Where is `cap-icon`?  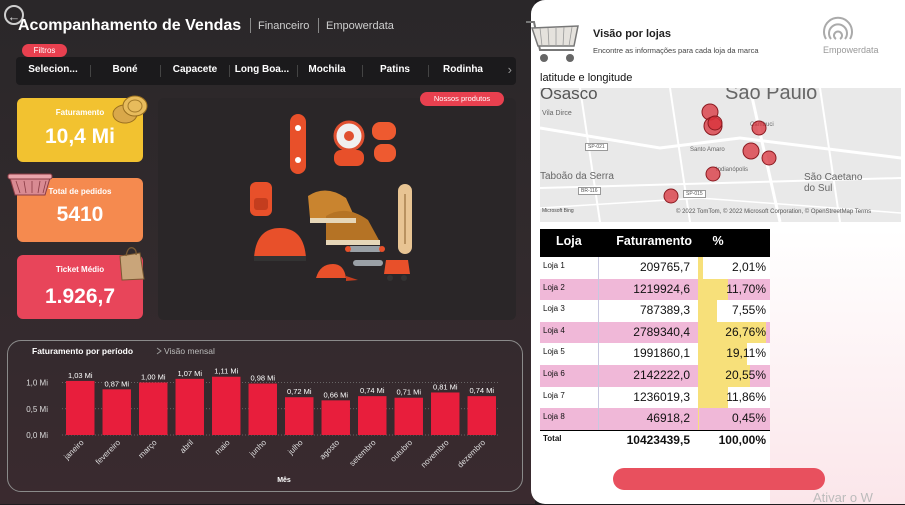 cap-icon is located at coordinates (337, 272).